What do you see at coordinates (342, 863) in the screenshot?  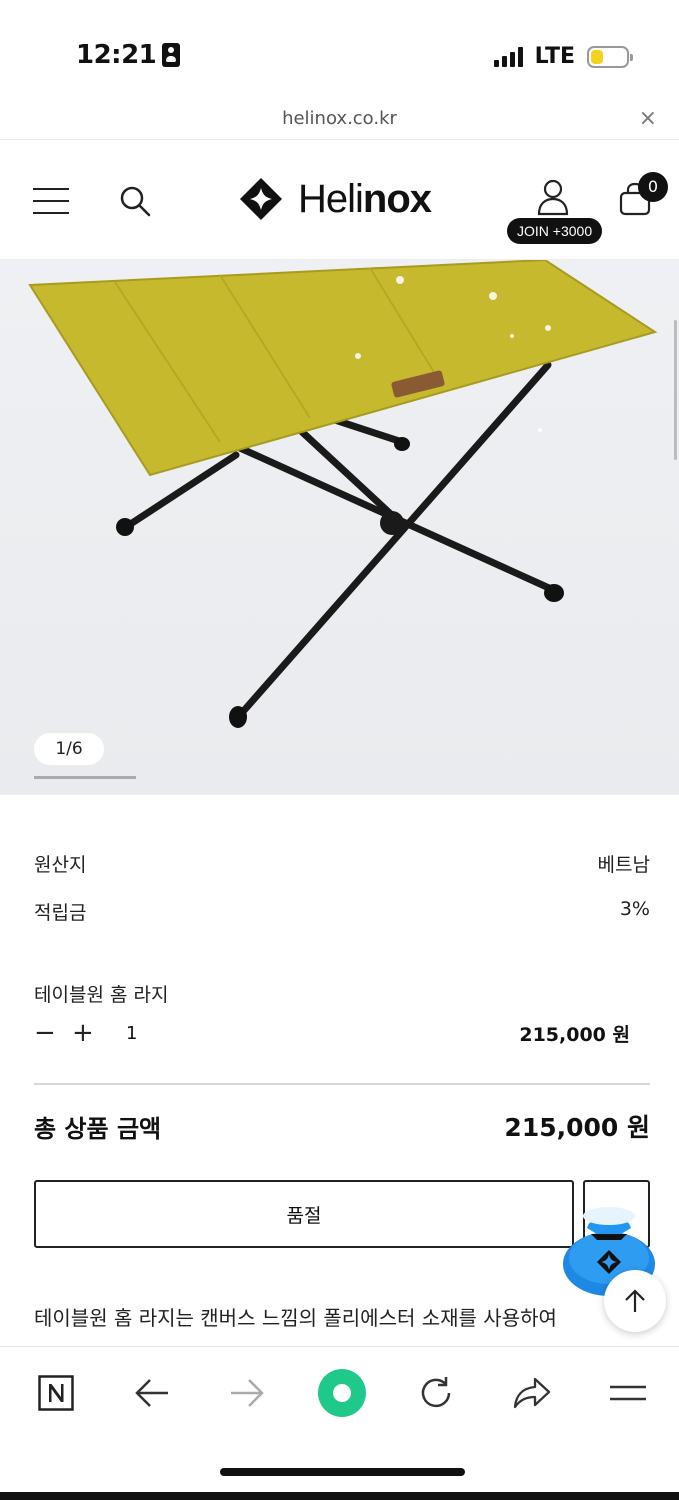 I see `origin-row: 원산지 베트남` at bounding box center [342, 863].